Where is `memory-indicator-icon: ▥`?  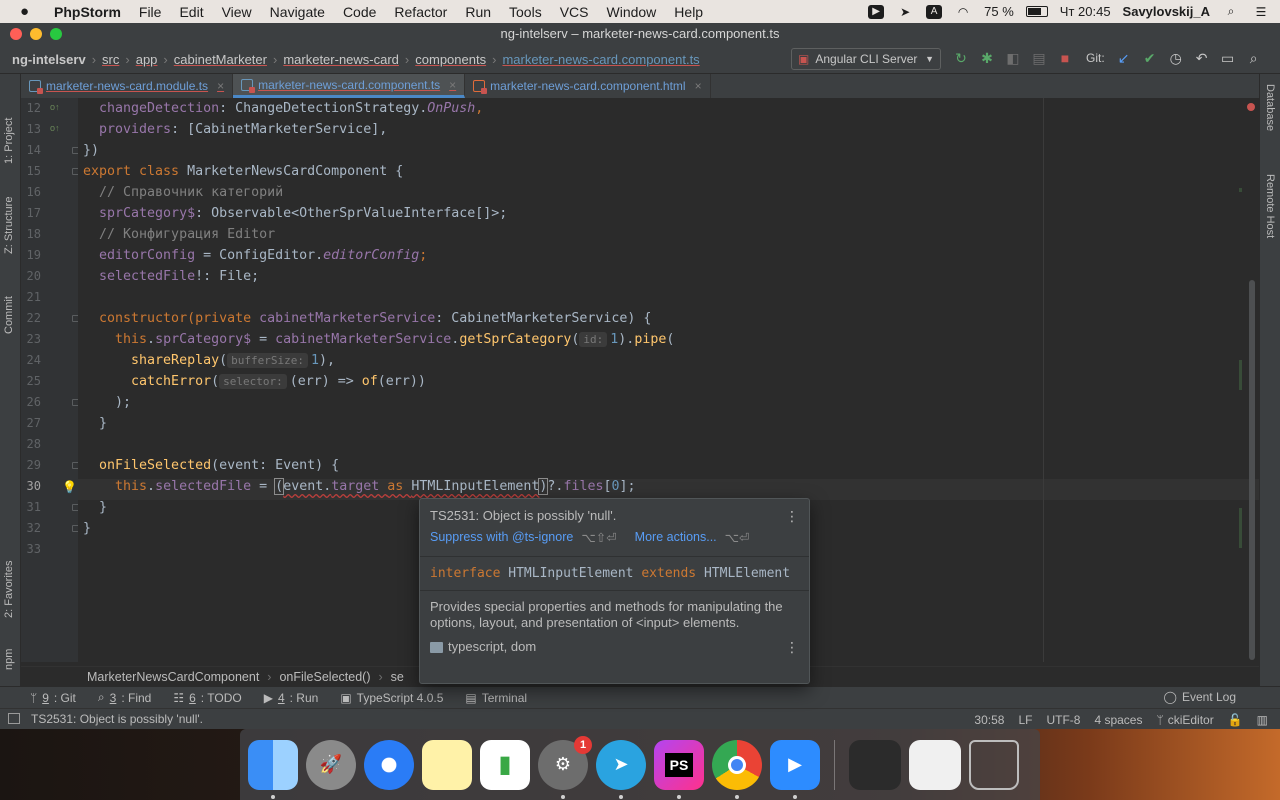
memory-indicator-icon: ▥ is located at coordinates (1262, 720).